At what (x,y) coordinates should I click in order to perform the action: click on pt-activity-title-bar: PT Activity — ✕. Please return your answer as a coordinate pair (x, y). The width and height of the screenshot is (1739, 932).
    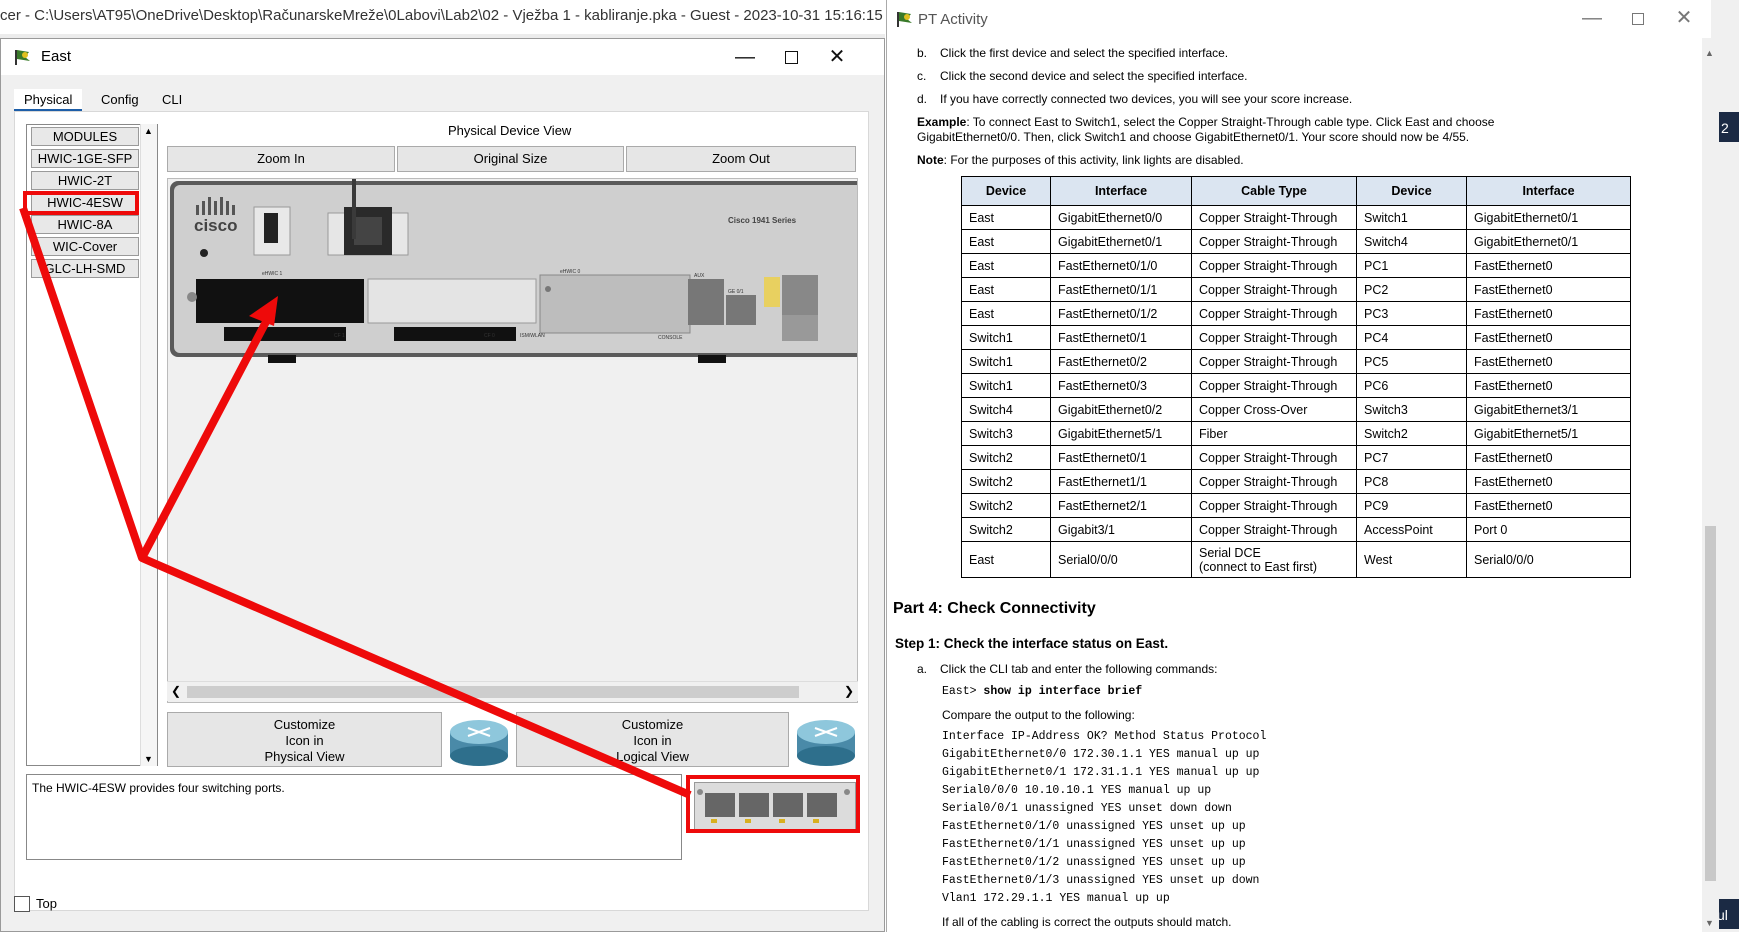
    Looking at the image, I should click on (1299, 19).